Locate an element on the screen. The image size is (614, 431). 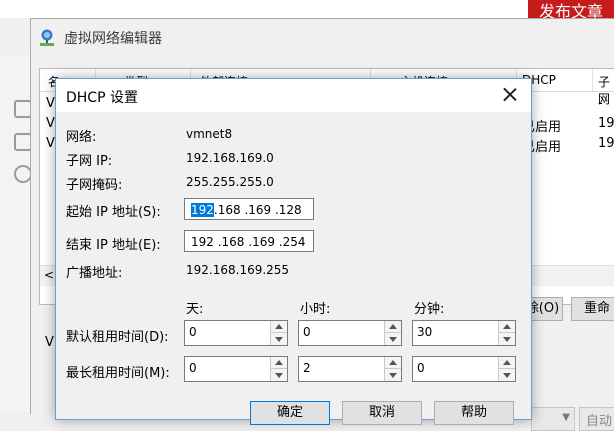
hours-header: 小时: is located at coordinates (315, 309).